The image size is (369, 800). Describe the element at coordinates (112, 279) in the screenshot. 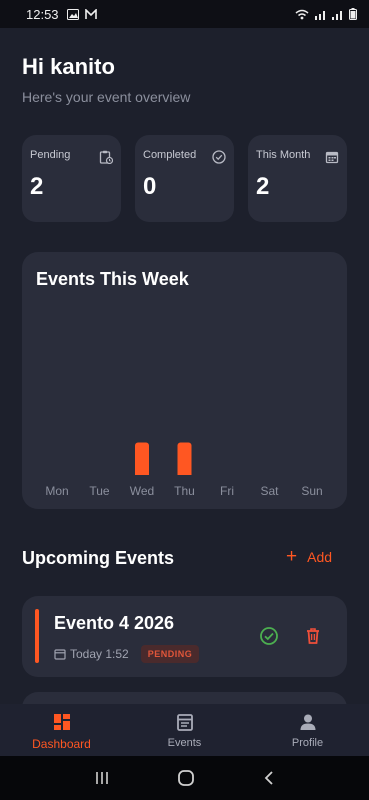

I see `chart-title: Events This Week` at that location.